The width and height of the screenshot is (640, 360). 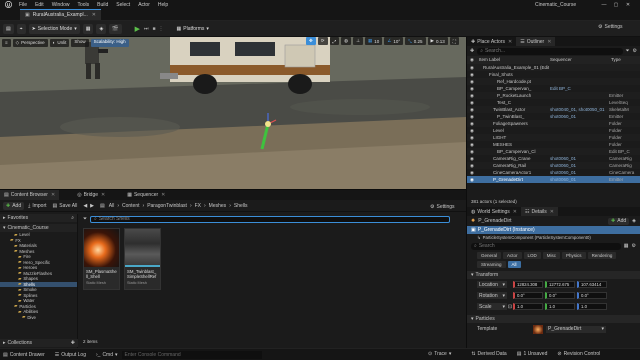 I want to click on asset-tile: SM_Twinblast_SimpleShellRef Static Mesh, so click(x=142, y=259).